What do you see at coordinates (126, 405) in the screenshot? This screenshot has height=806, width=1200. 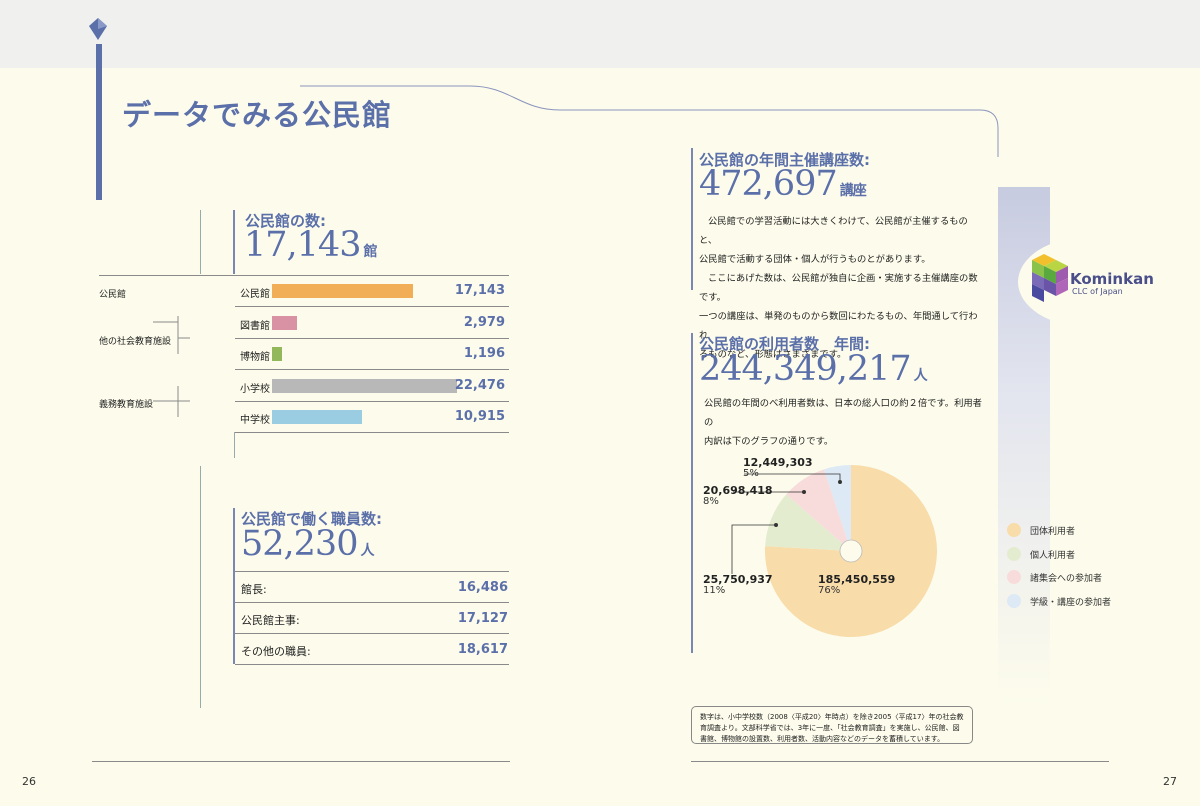 I see `group-label: 義務教育施設` at bounding box center [126, 405].